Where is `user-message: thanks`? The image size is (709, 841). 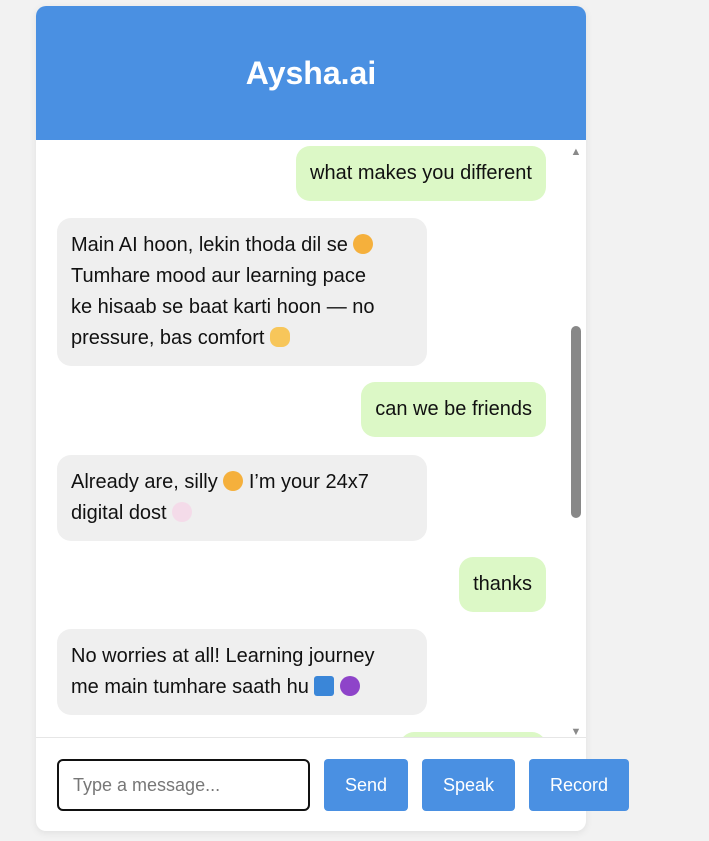 user-message: thanks is located at coordinates (502, 584).